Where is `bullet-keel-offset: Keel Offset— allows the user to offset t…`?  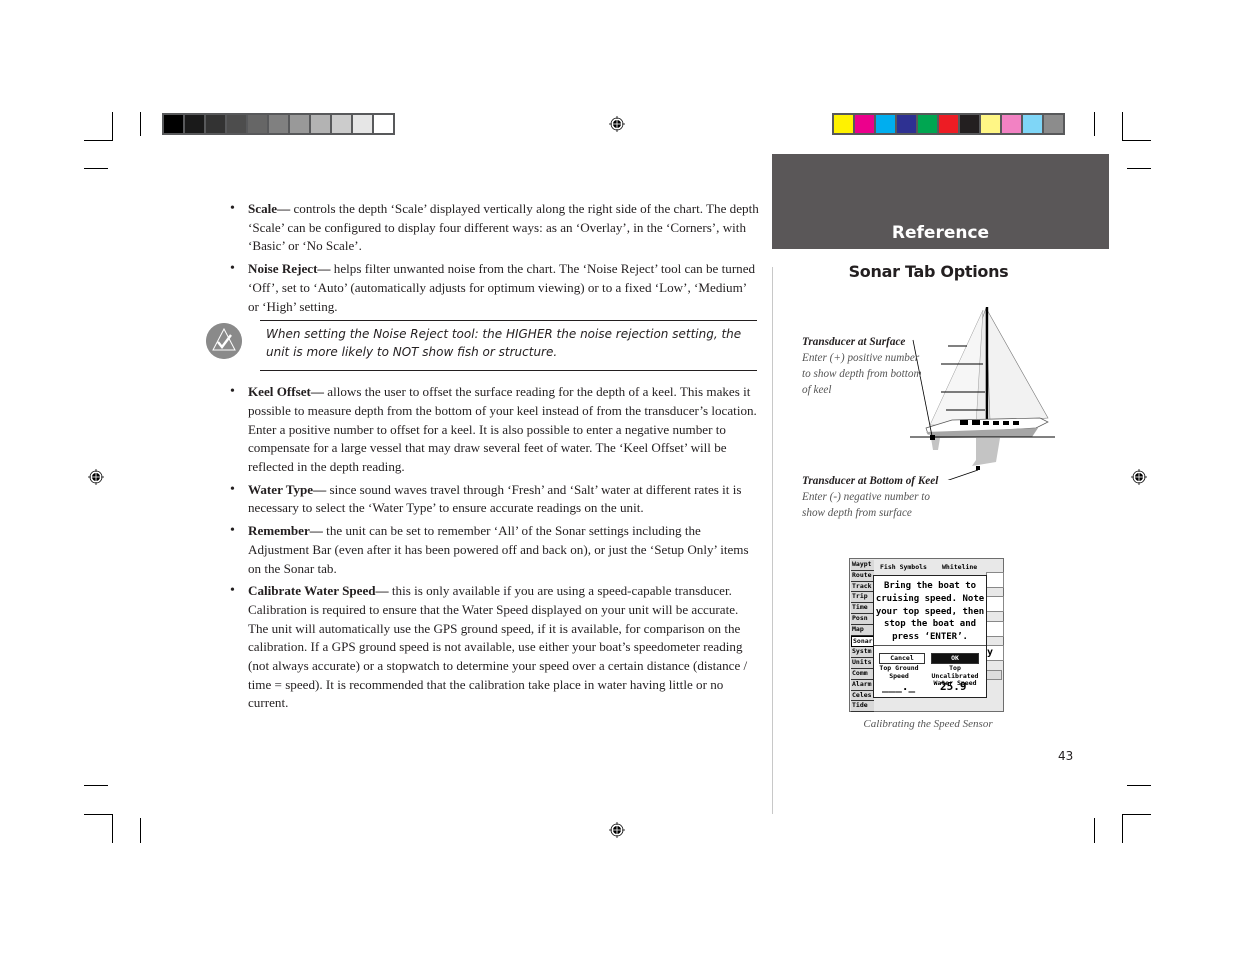 bullet-keel-offset: Keel Offset— allows the user to offset t… is located at coordinates (495, 430).